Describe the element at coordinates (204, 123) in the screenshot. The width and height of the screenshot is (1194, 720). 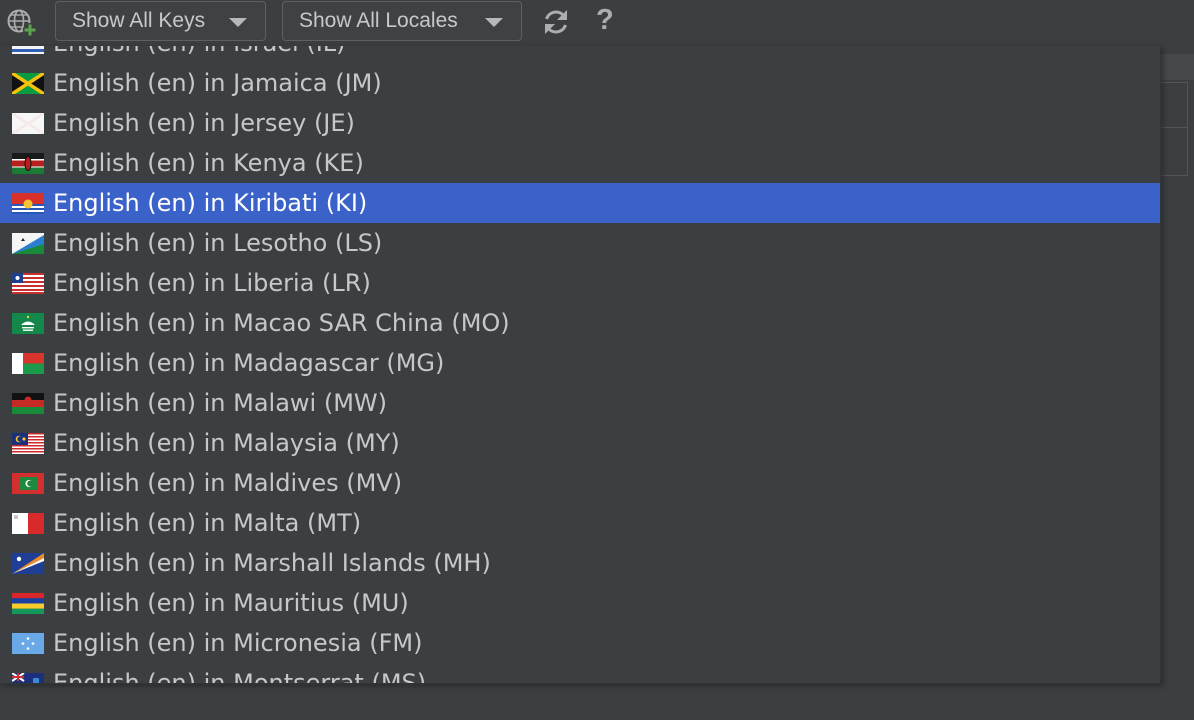
I see `locale-label: English (en) in Jersey (JE)` at that location.